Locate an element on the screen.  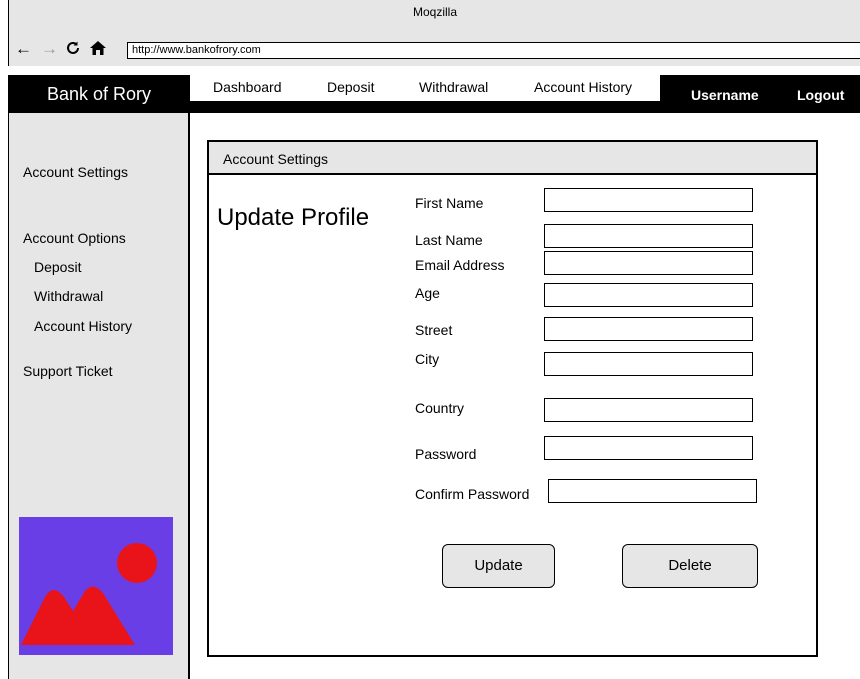
reload-icon is located at coordinates (73, 50).